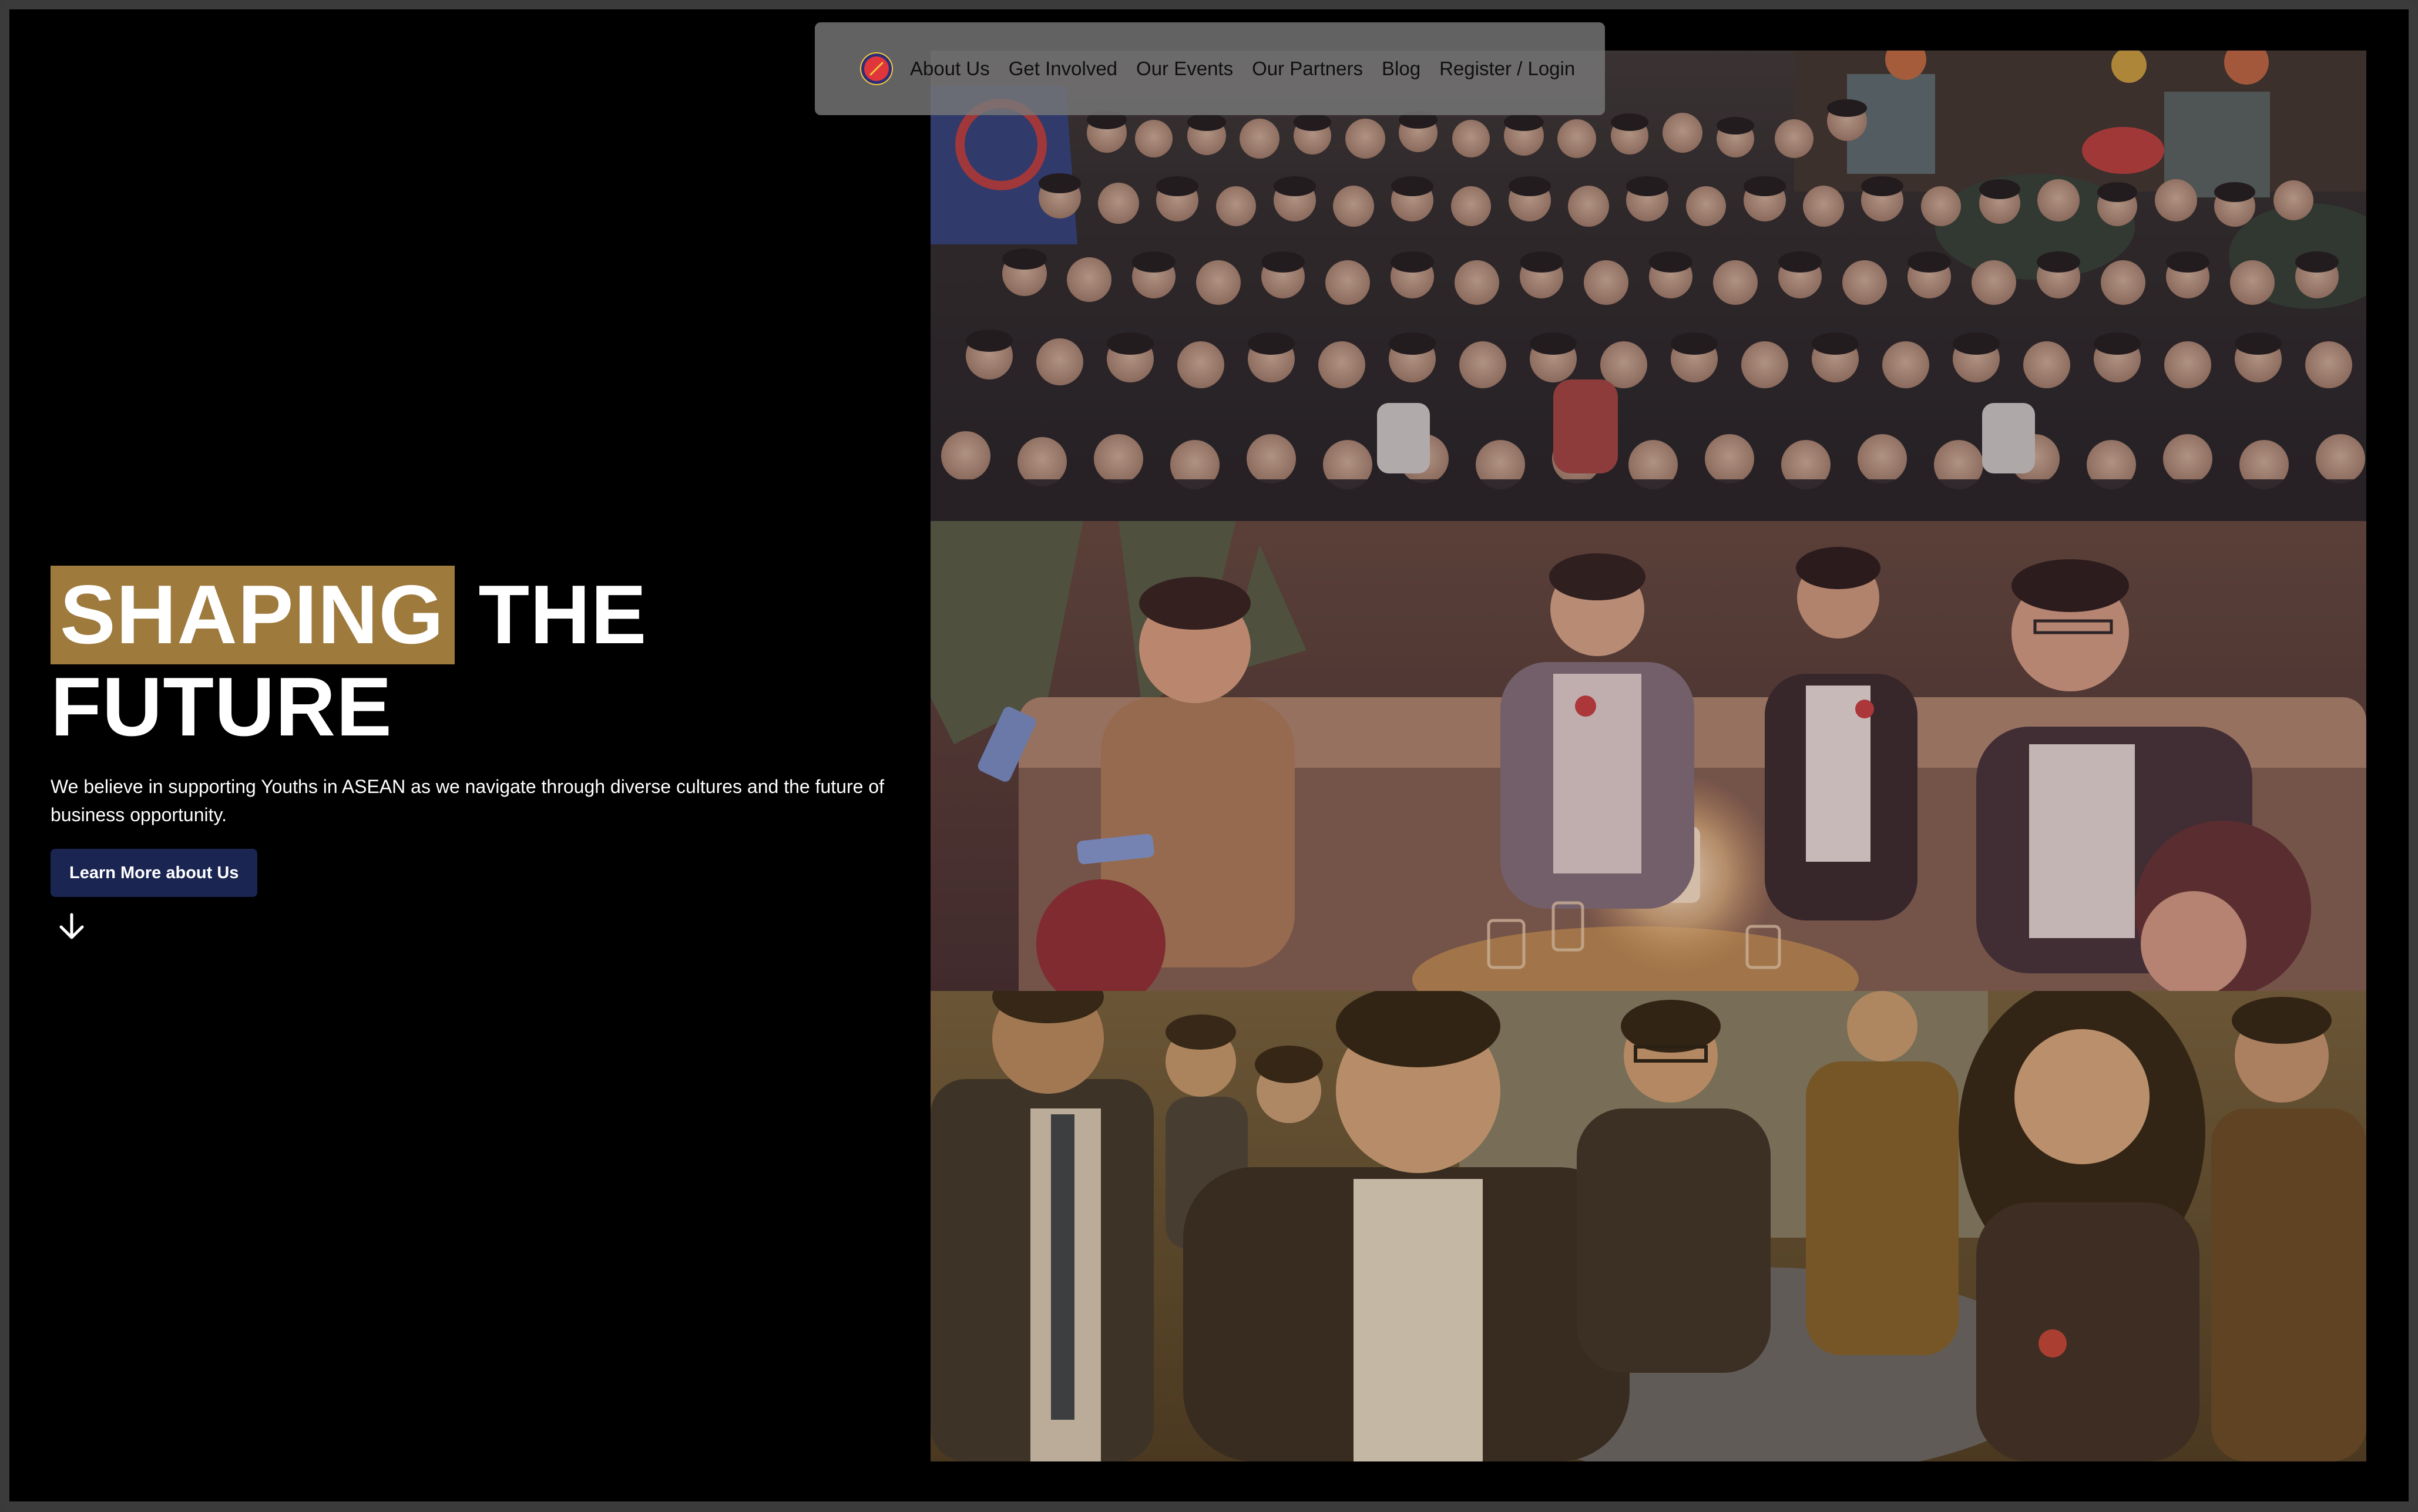 The height and width of the screenshot is (1512, 2418). Describe the element at coordinates (1307, 69) in the screenshot. I see `nav-our-partners: Our Partners` at that location.